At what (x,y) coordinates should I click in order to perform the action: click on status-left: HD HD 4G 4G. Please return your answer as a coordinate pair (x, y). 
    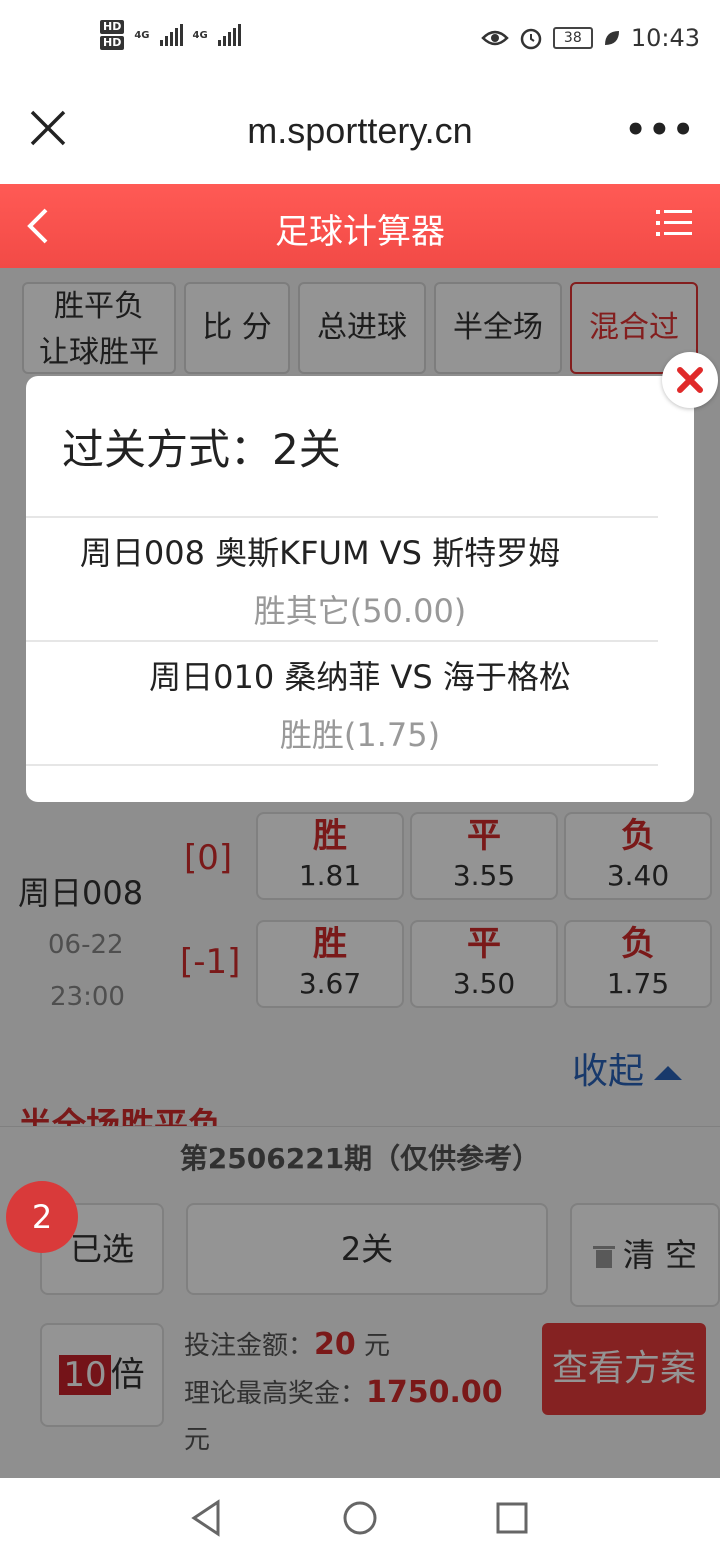
    Looking at the image, I should click on (170, 35).